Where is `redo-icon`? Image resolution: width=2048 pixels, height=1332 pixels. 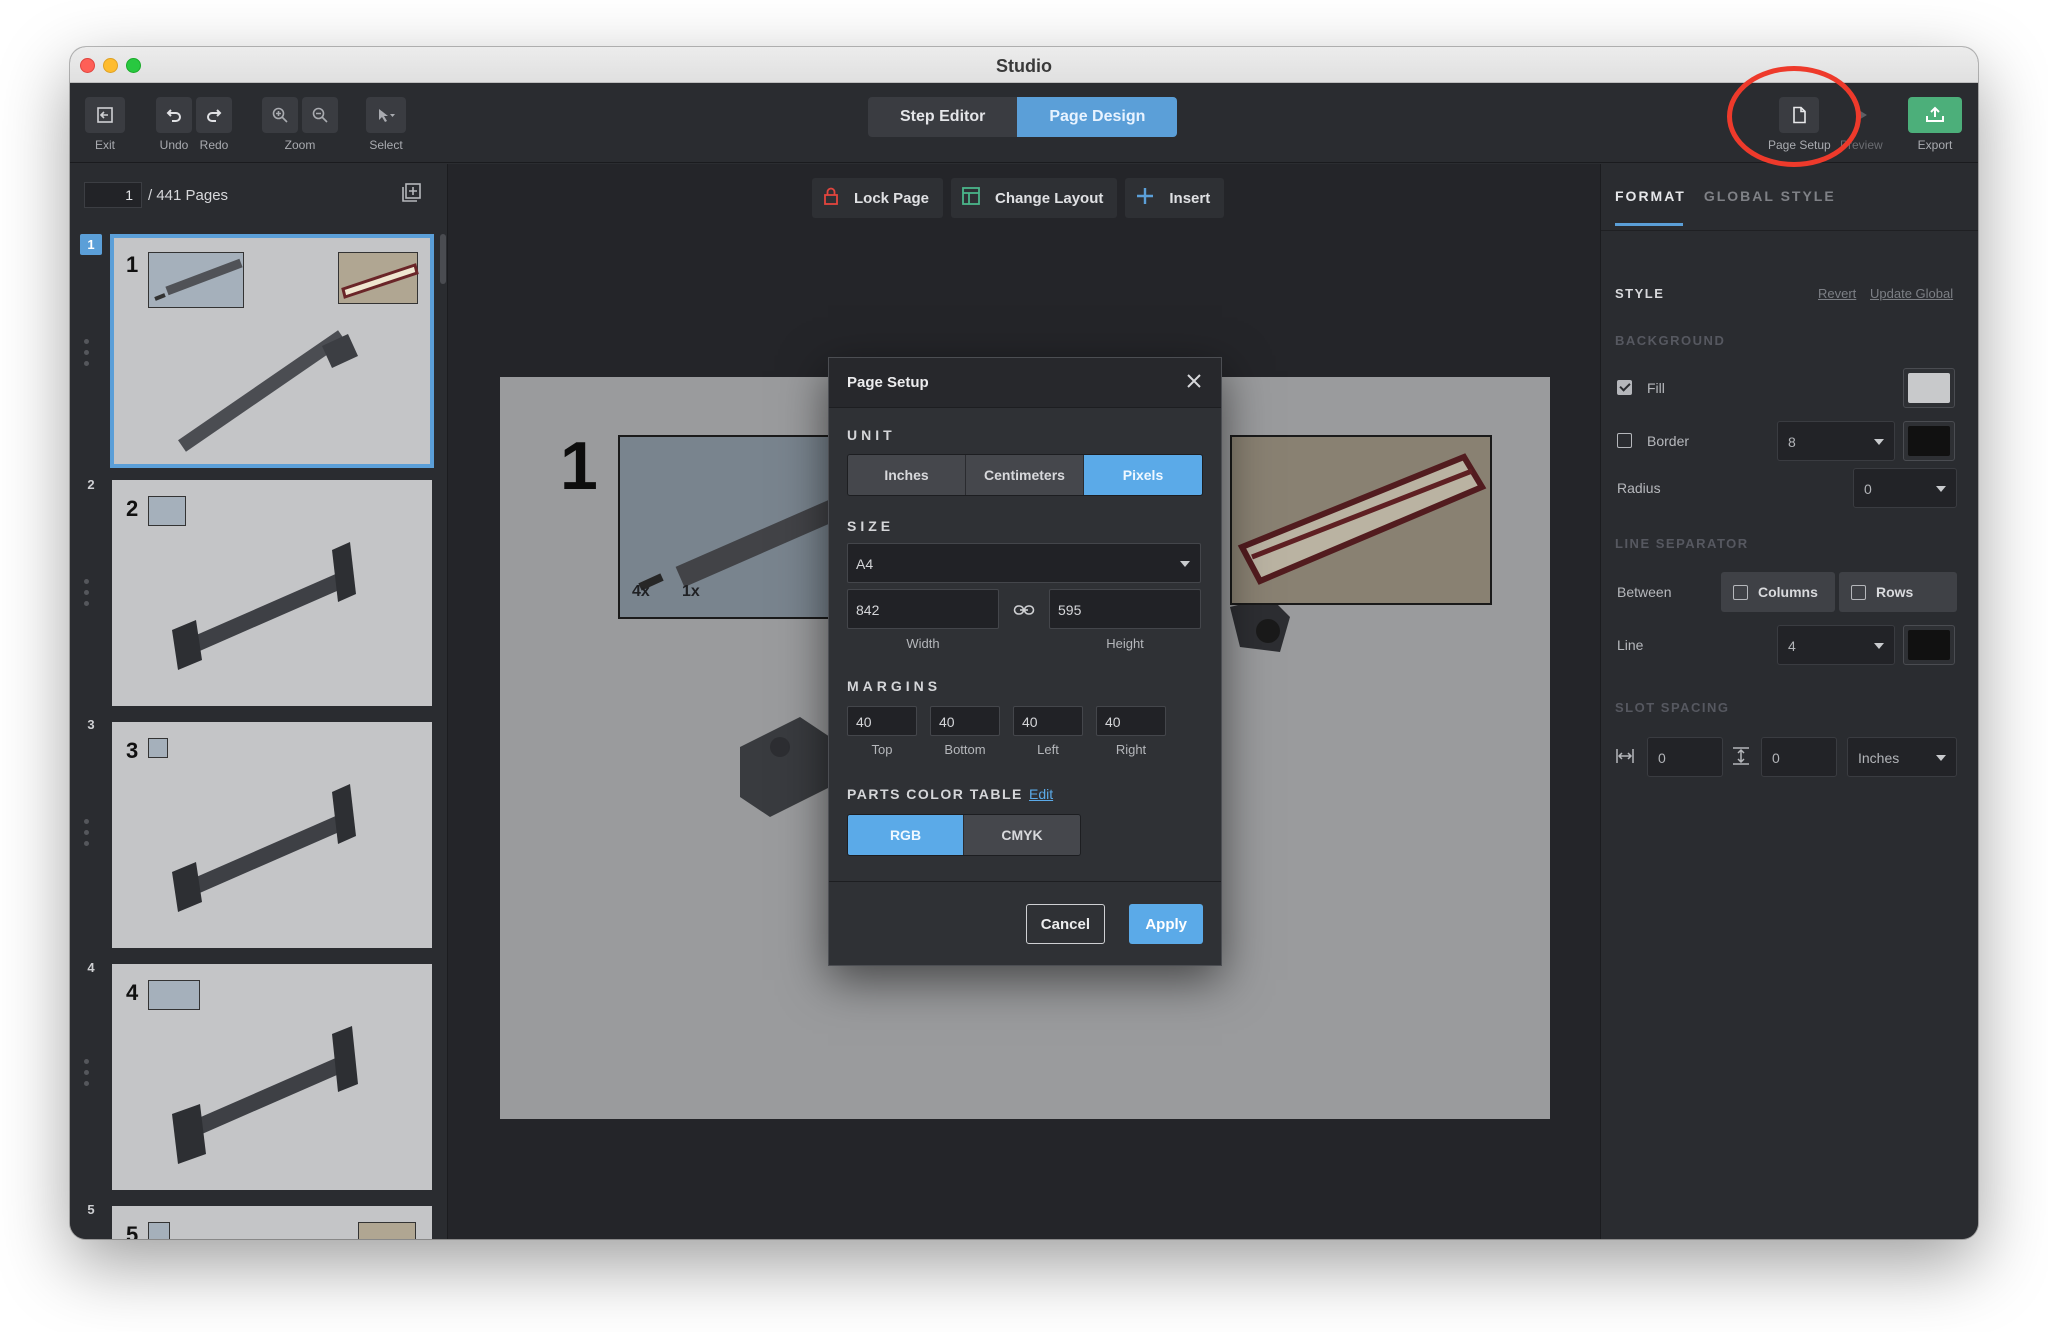
redo-icon is located at coordinates (214, 115).